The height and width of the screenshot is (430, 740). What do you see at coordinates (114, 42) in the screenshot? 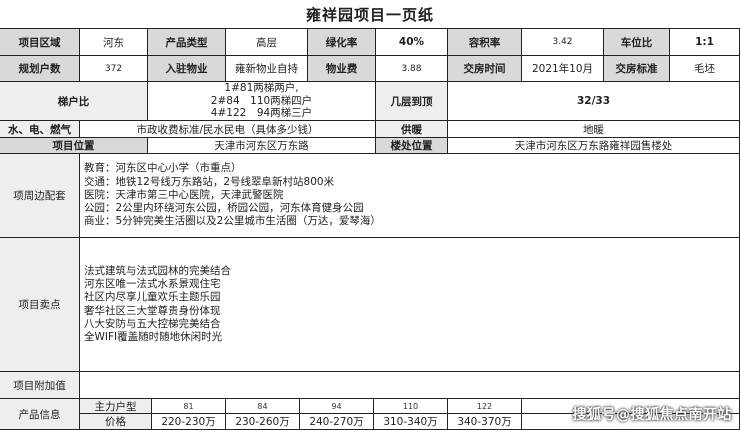
I see `area-value: 河东` at bounding box center [114, 42].